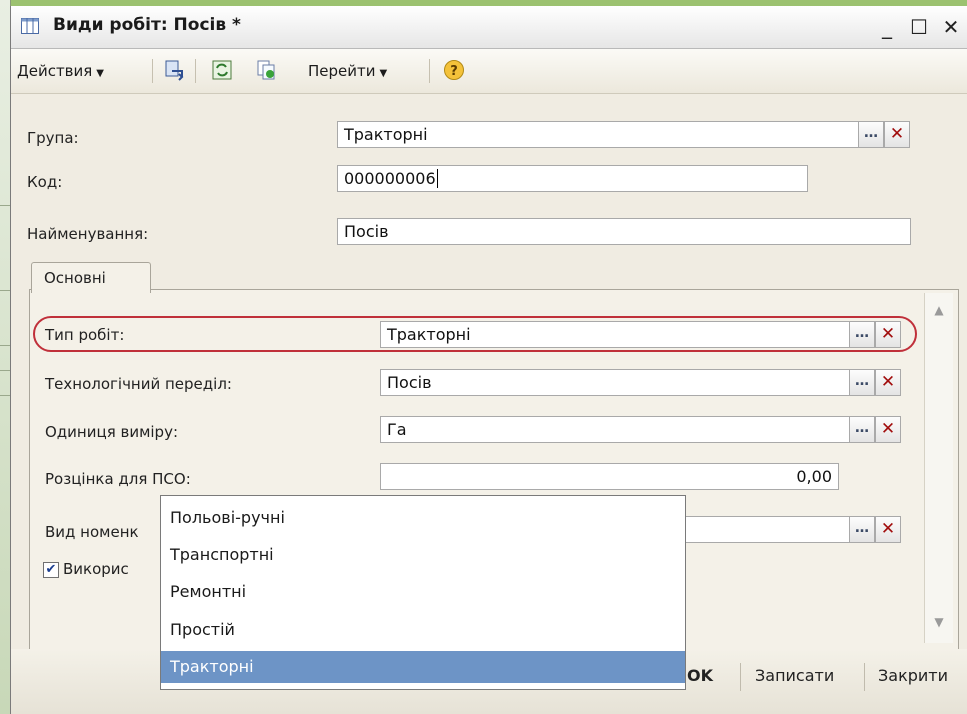 The width and height of the screenshot is (967, 714). I want to click on toolbar: Действия ▼ Перейти ▼ ?, so click(489, 71).